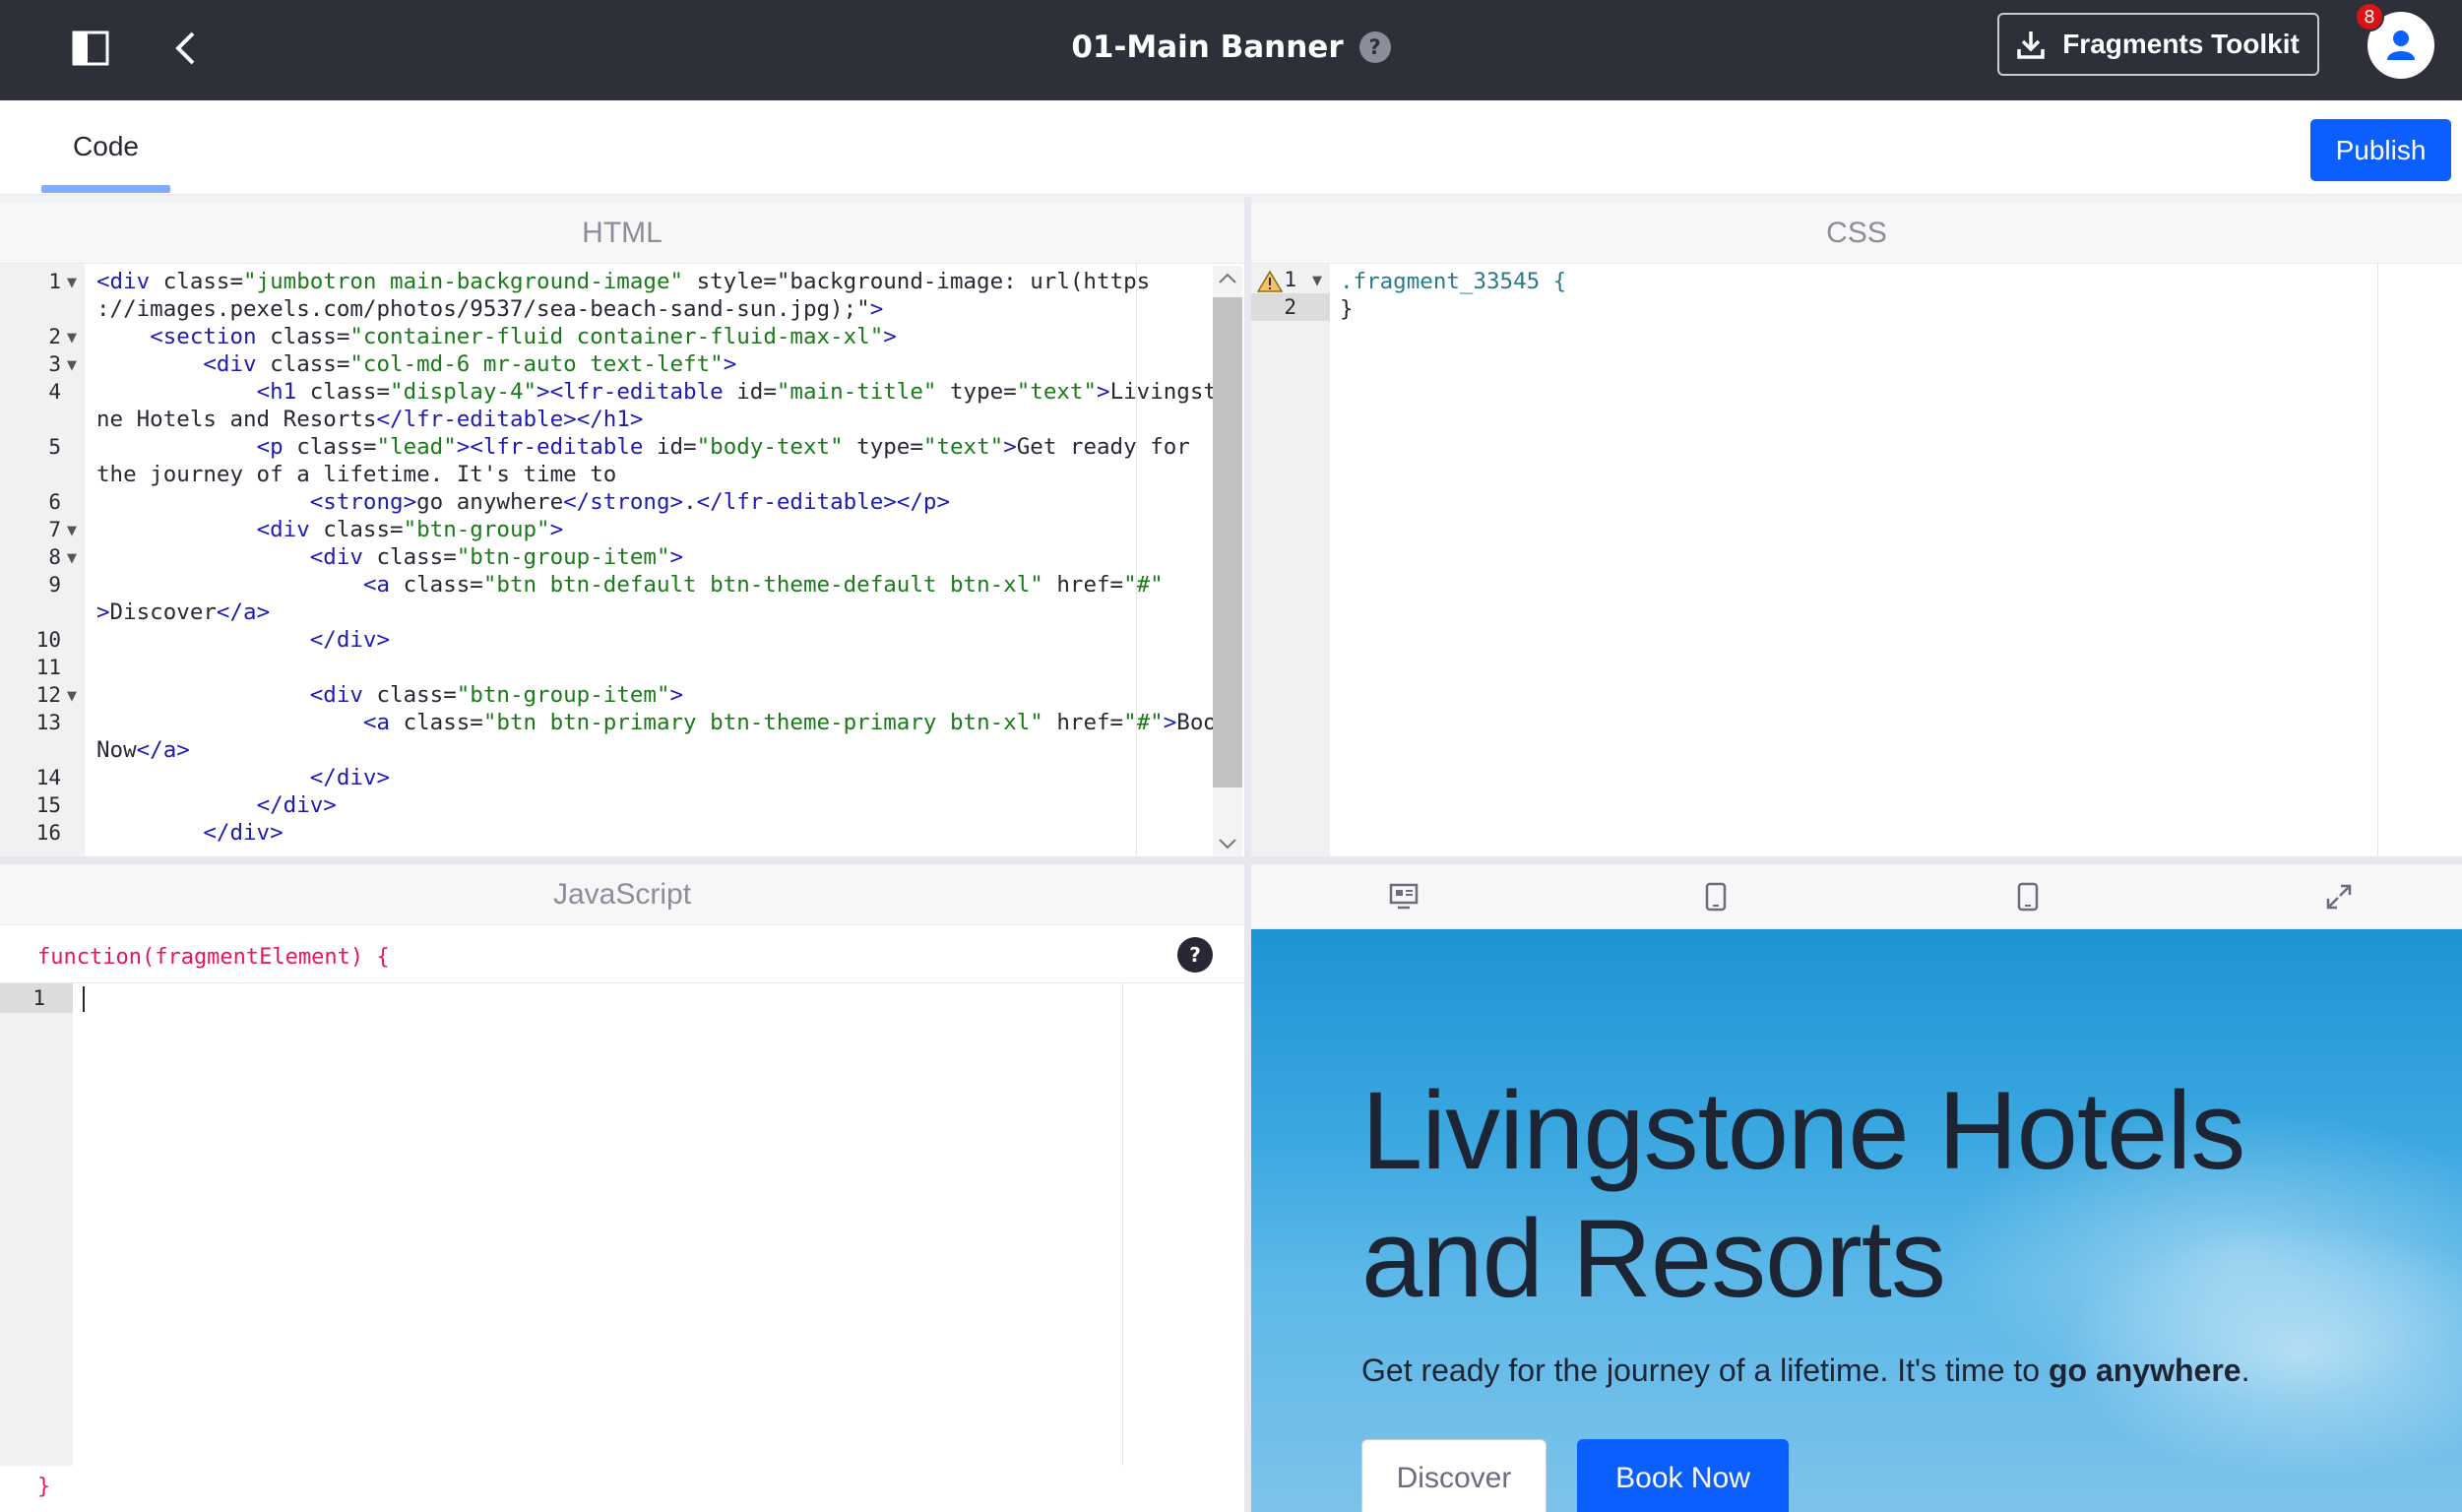 The image size is (2462, 1512). Describe the element at coordinates (416, 364) in the screenshot. I see `html-code-line: <div class="col-md-6 mr-auto text-left">` at that location.